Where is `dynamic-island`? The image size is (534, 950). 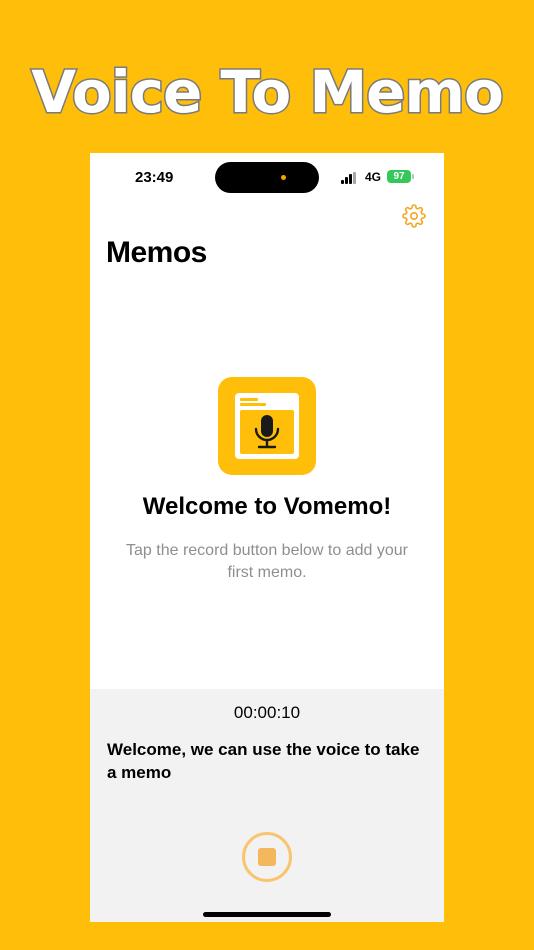 dynamic-island is located at coordinates (267, 177).